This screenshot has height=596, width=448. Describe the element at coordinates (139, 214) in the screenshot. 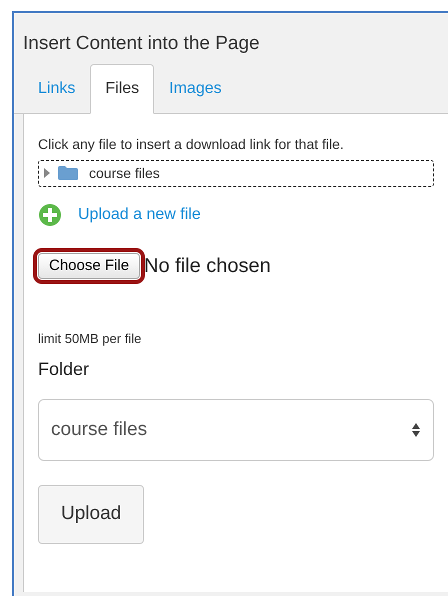

I see `upload-link: Upload a new file` at that location.